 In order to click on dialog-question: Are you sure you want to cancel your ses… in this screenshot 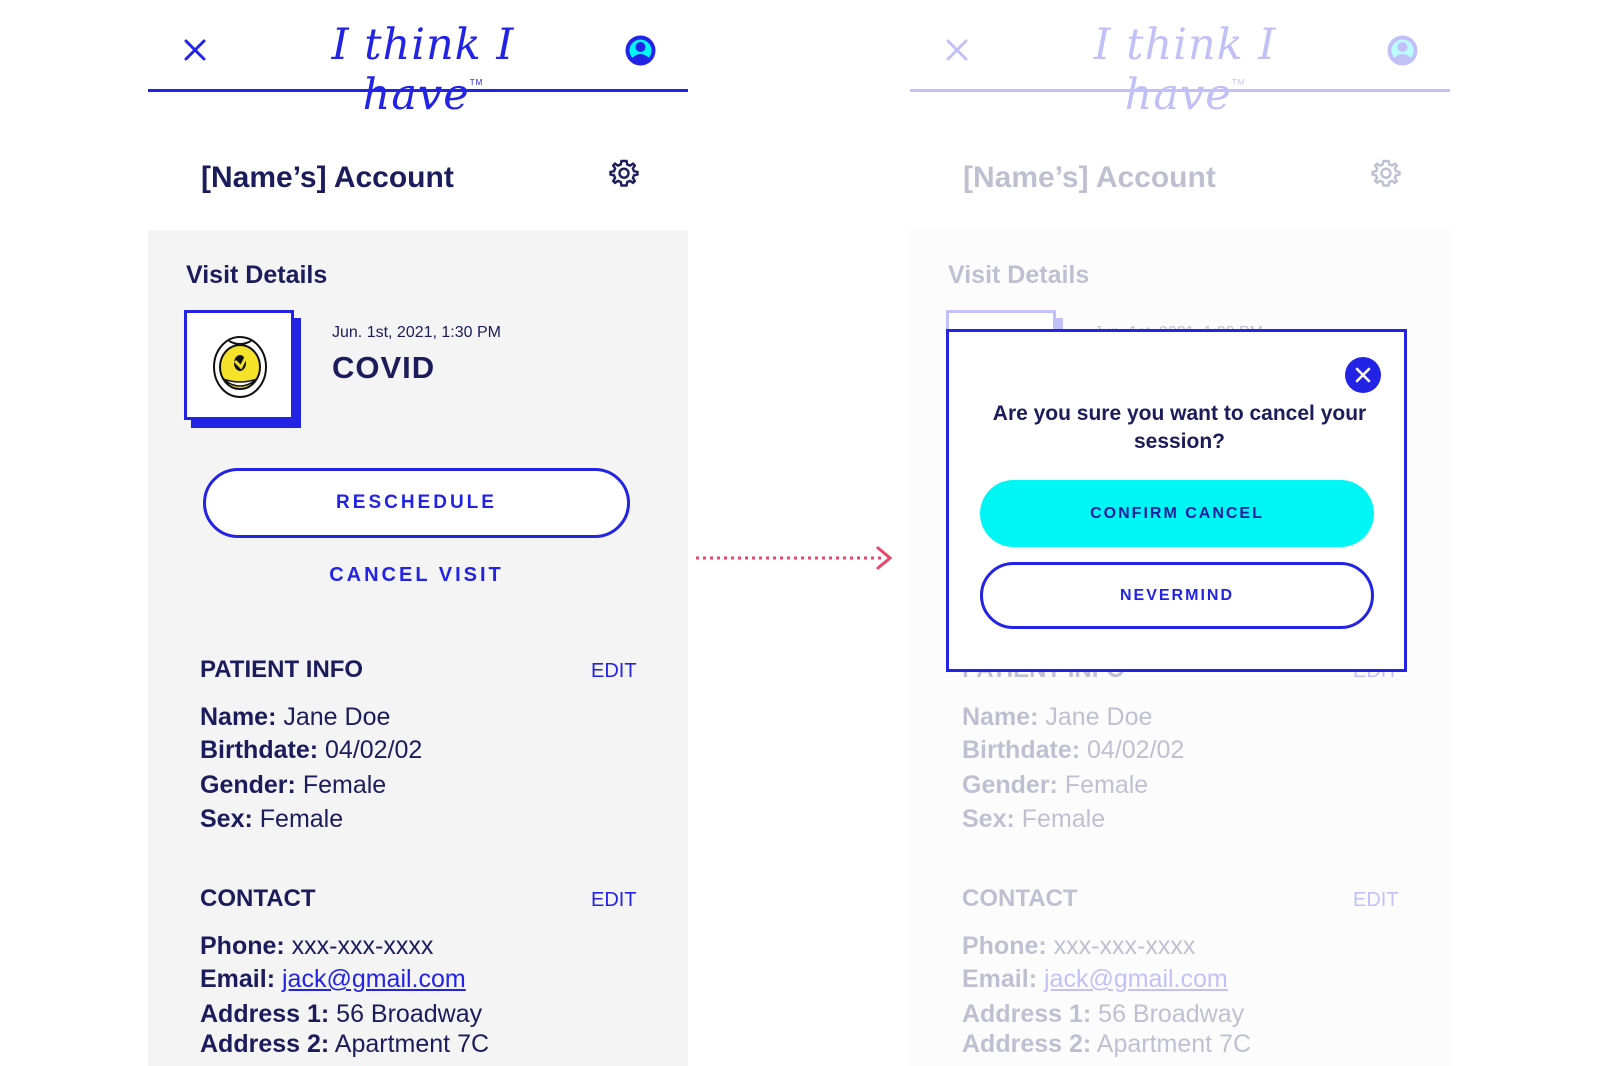, I will do `click(1179, 427)`.